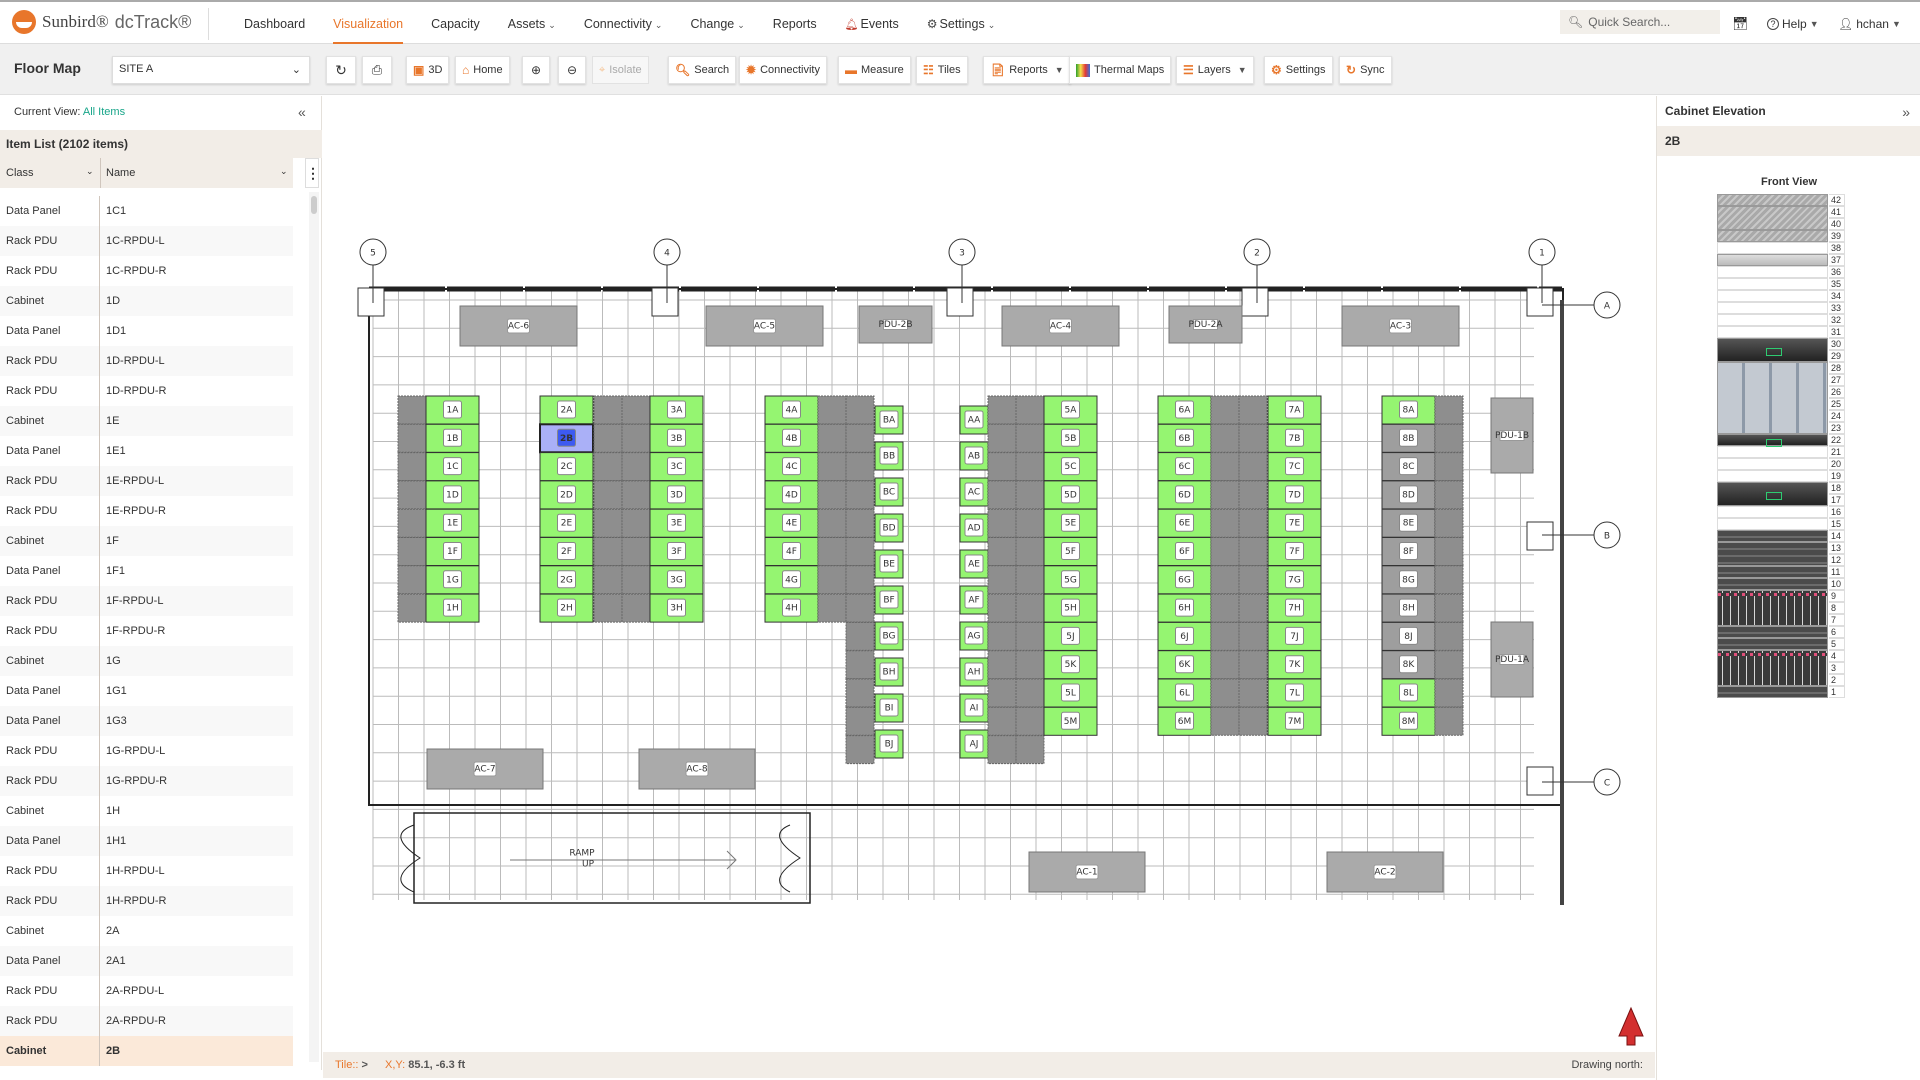 The width and height of the screenshot is (1920, 1080). What do you see at coordinates (146, 691) in the screenshot?
I see `table-row: Data Panel 1G1` at bounding box center [146, 691].